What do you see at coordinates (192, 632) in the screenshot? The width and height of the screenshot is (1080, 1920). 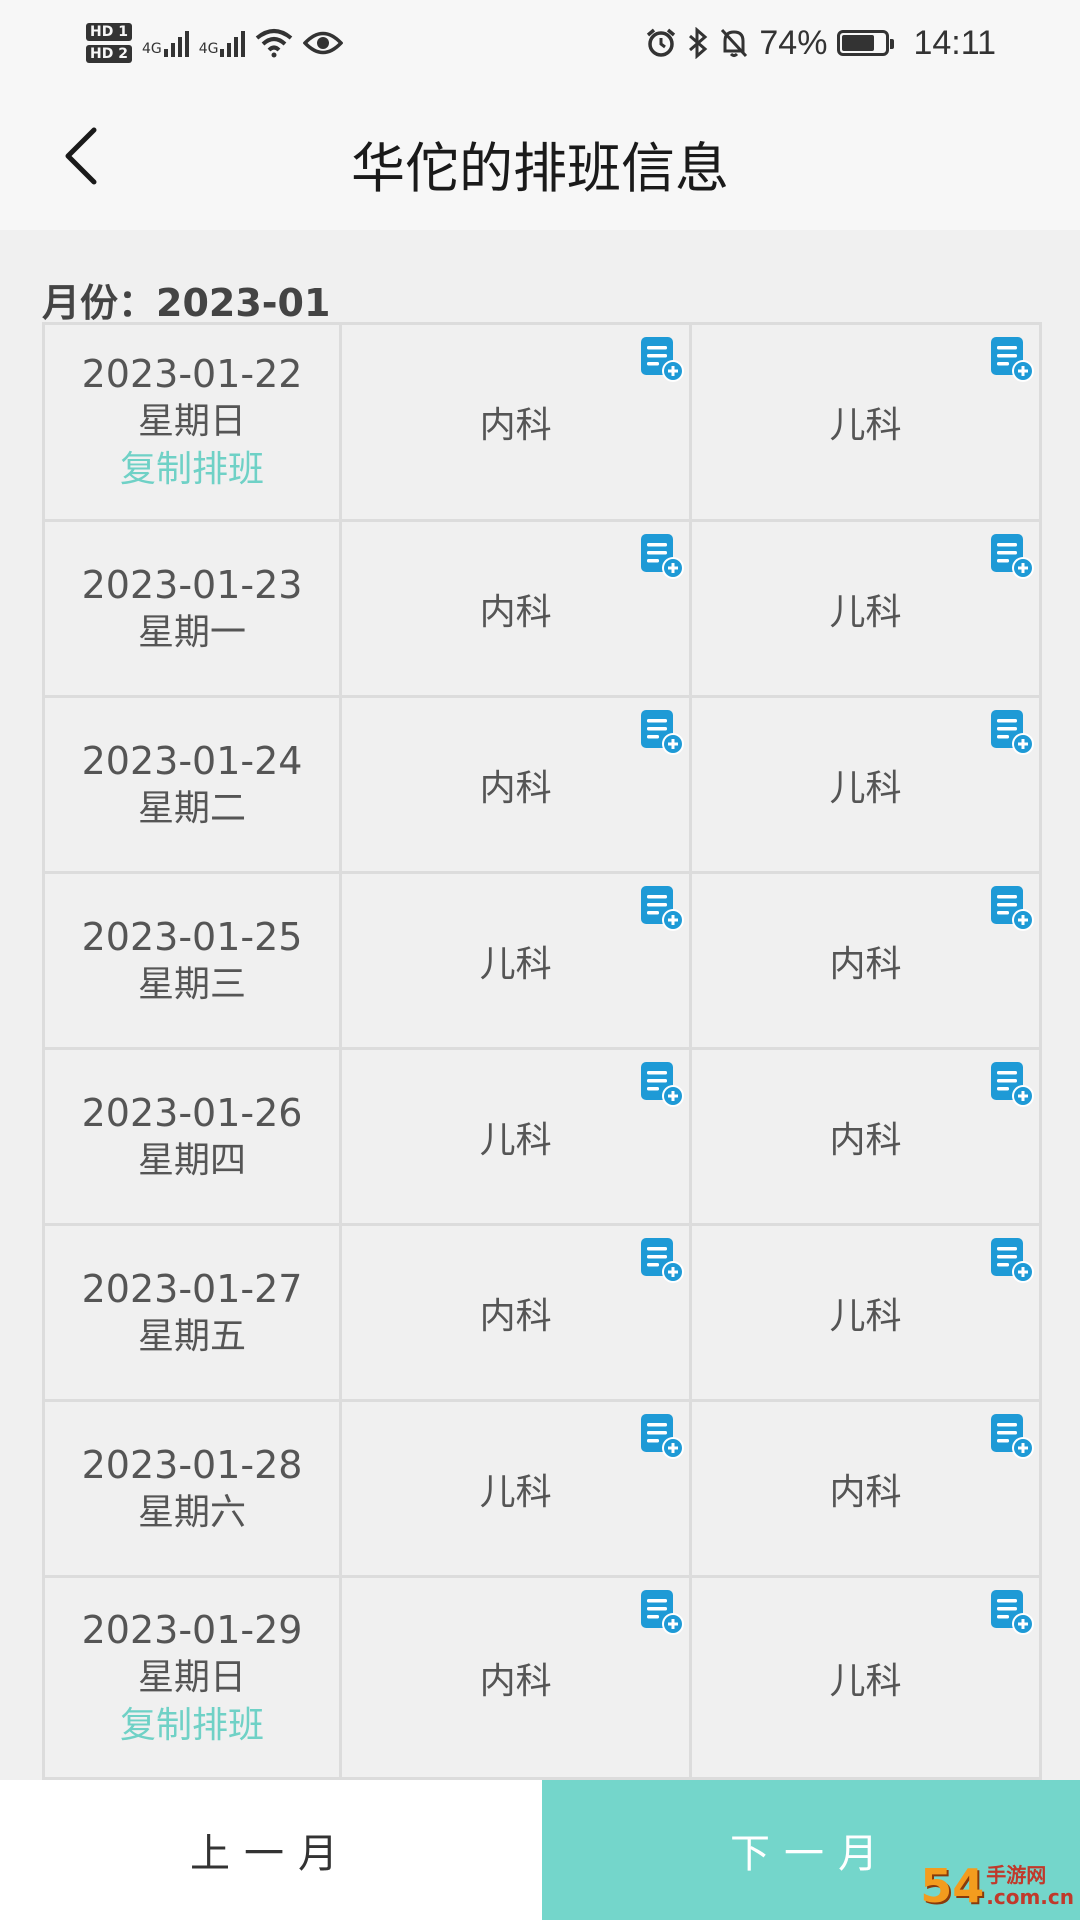 I see `weekday-text: 星期一` at bounding box center [192, 632].